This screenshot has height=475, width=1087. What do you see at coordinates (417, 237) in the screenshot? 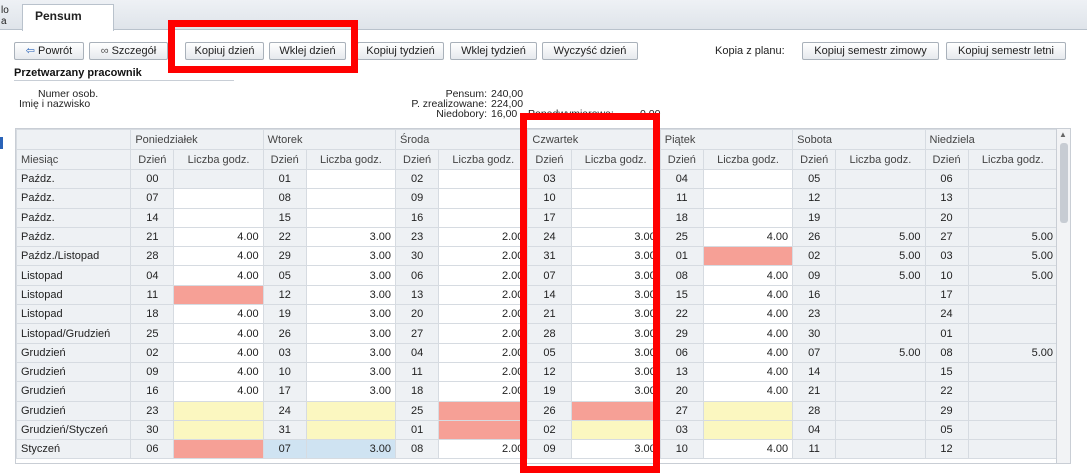
I see `day-number-cell: 23` at bounding box center [417, 237].